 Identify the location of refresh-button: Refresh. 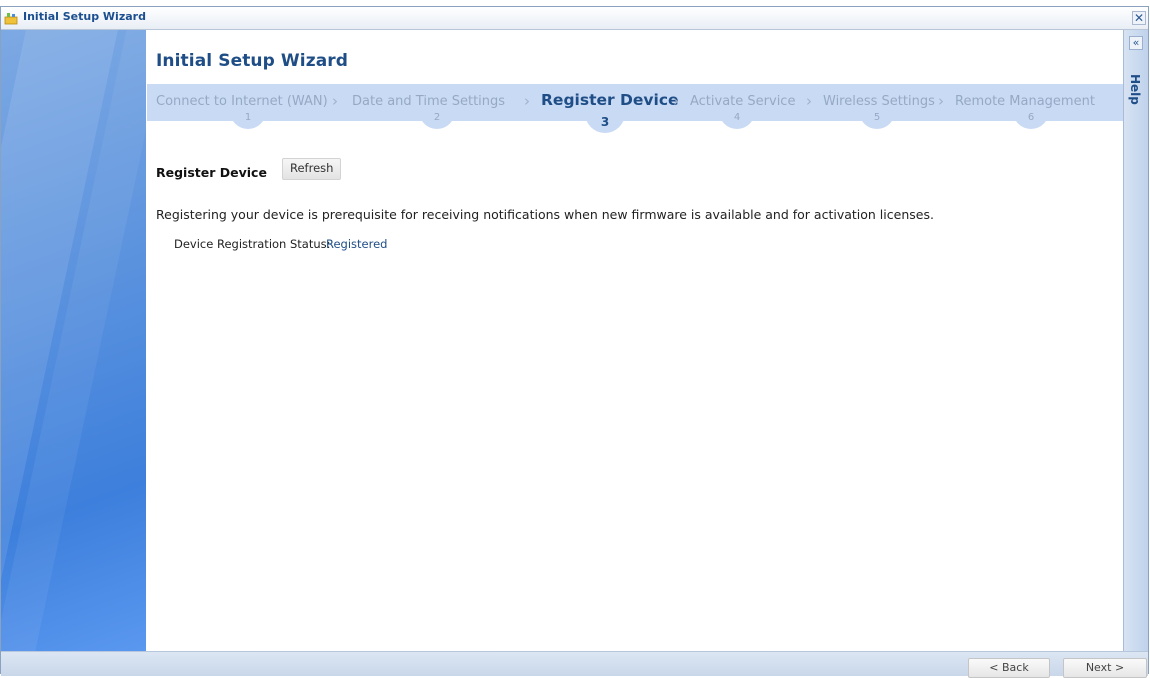
(312, 169).